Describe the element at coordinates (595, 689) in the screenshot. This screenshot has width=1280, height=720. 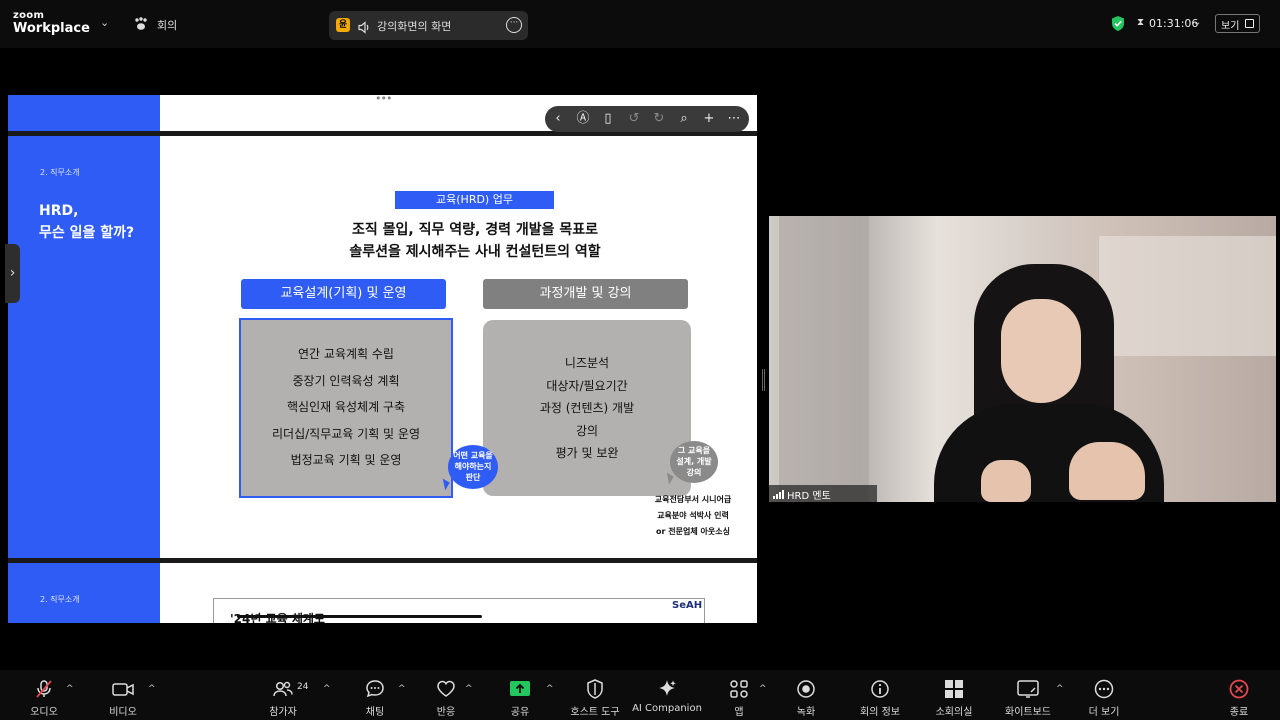
I see `shield-icon` at that location.